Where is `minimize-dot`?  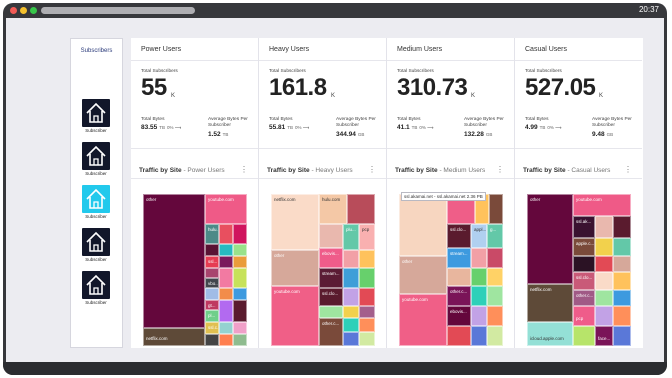 minimize-dot is located at coordinates (23, 10).